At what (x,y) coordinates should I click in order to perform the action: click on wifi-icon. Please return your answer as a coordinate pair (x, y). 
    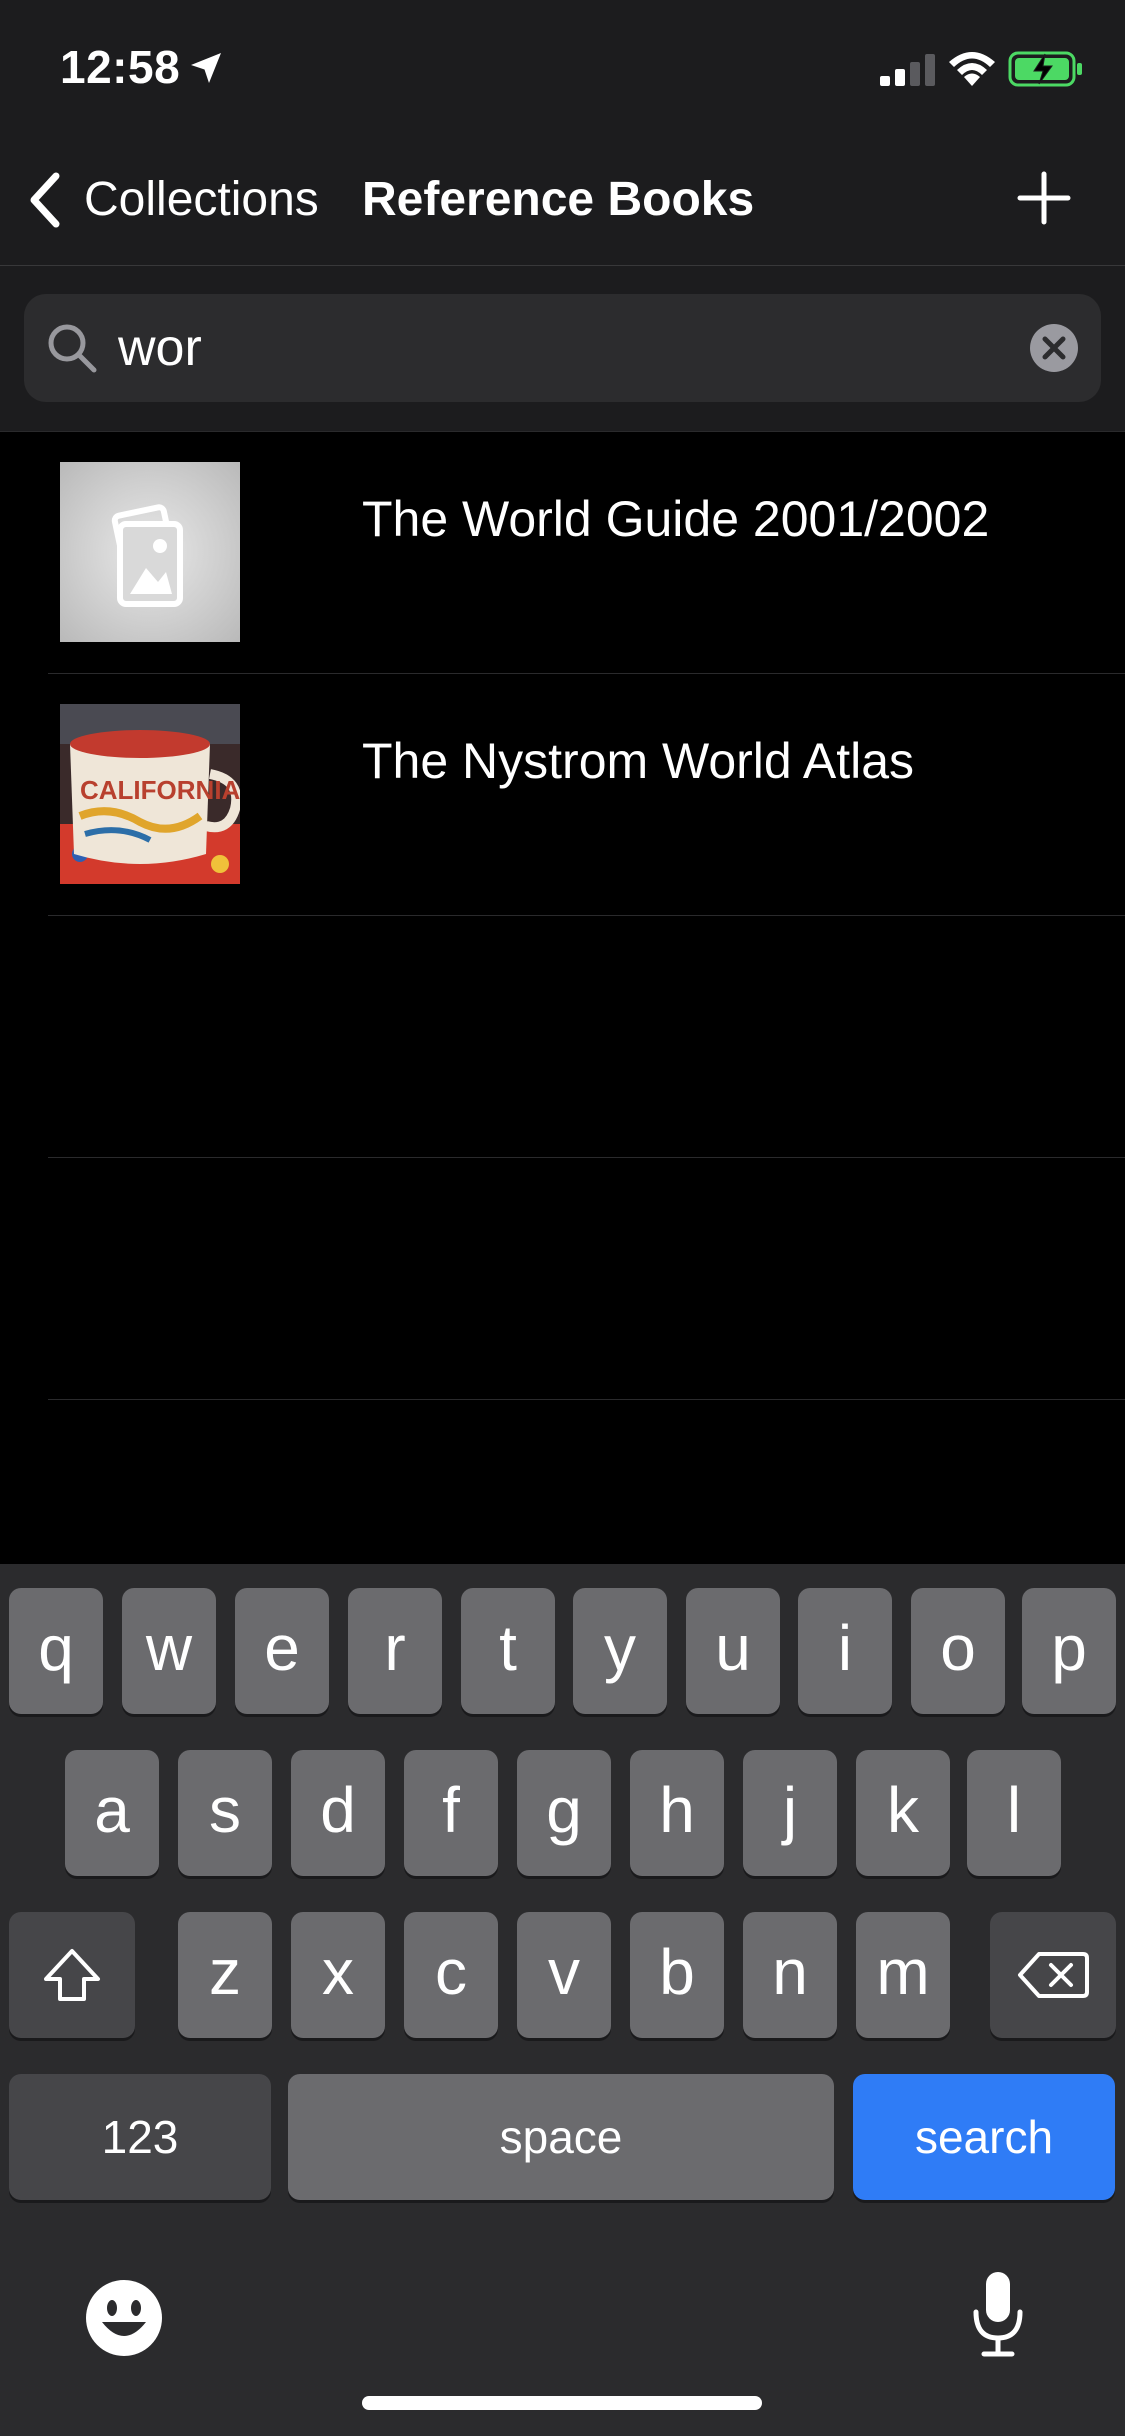
    Looking at the image, I should click on (972, 69).